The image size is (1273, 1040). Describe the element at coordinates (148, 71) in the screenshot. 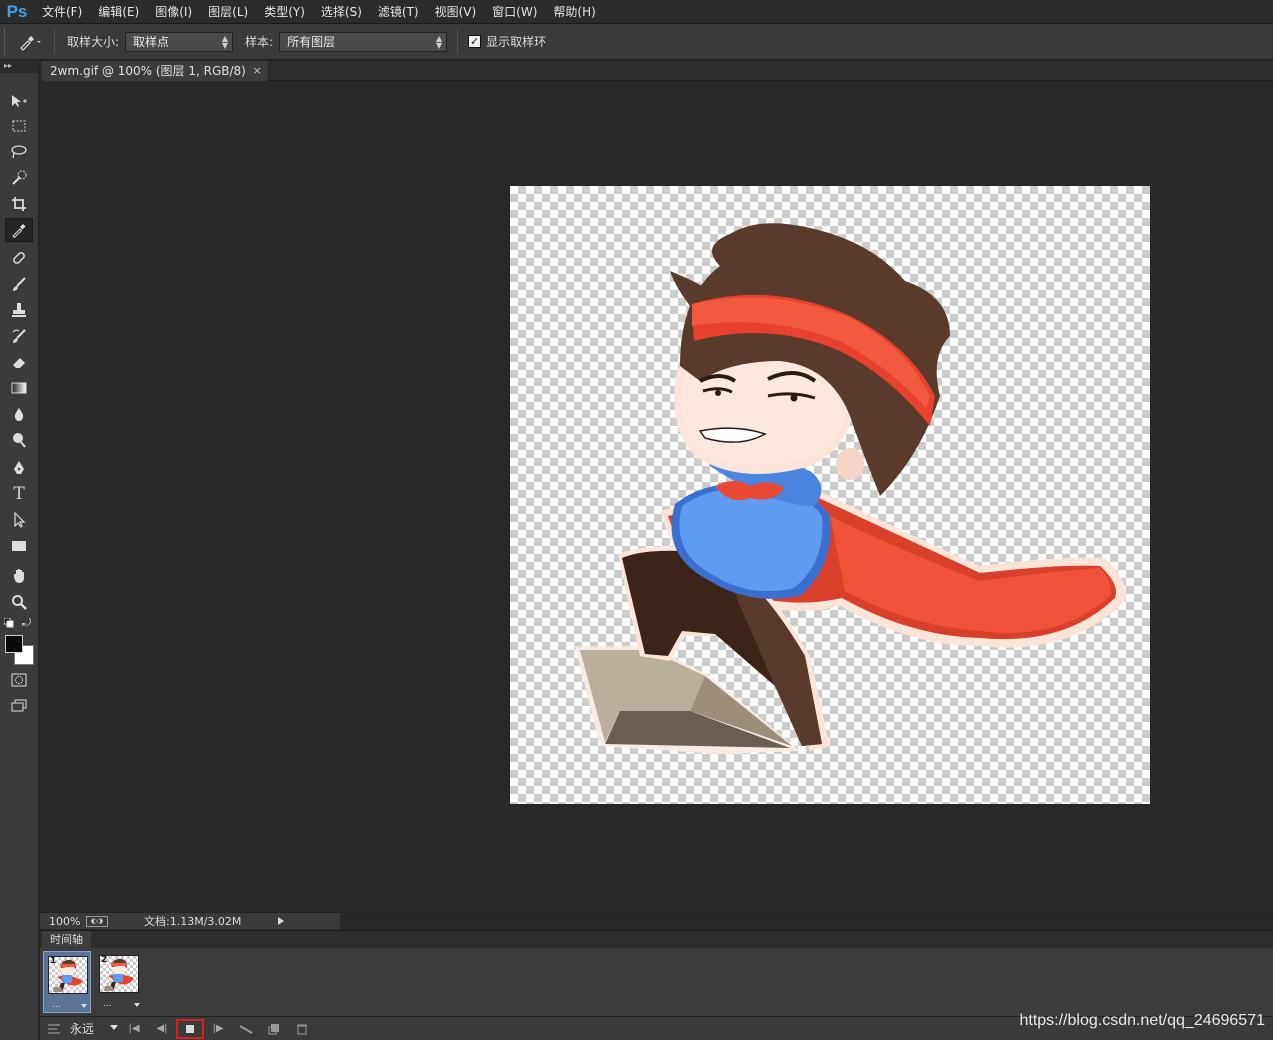

I see `document-tab-title: 2wm.gif @ 100% (图层 1, RGB/8)` at that location.